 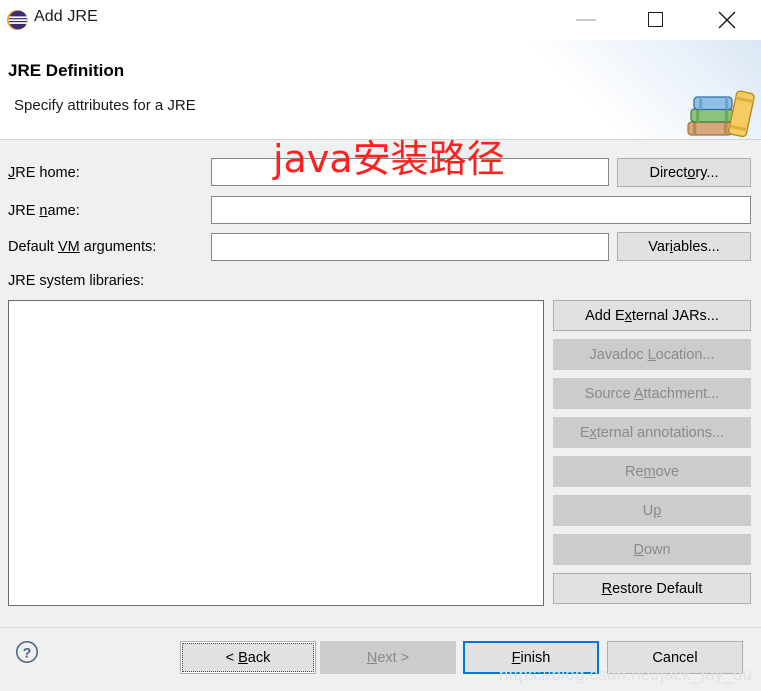 I want to click on cancel-button: Cancel, so click(x=675, y=657).